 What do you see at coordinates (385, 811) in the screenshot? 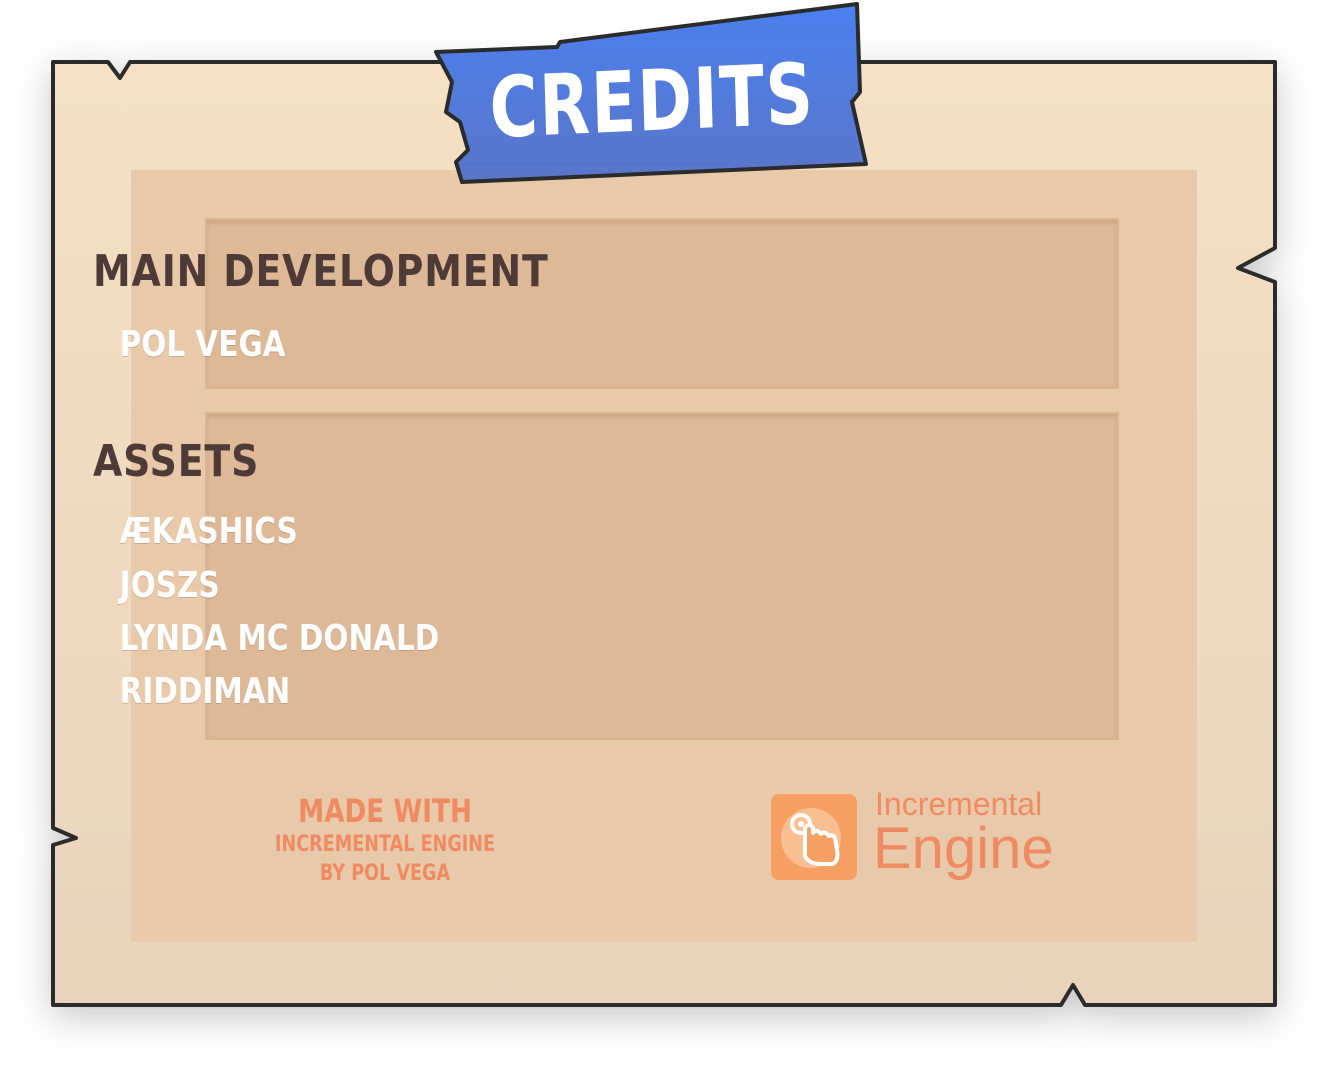
I see `made-with-text: MADE WITH` at bounding box center [385, 811].